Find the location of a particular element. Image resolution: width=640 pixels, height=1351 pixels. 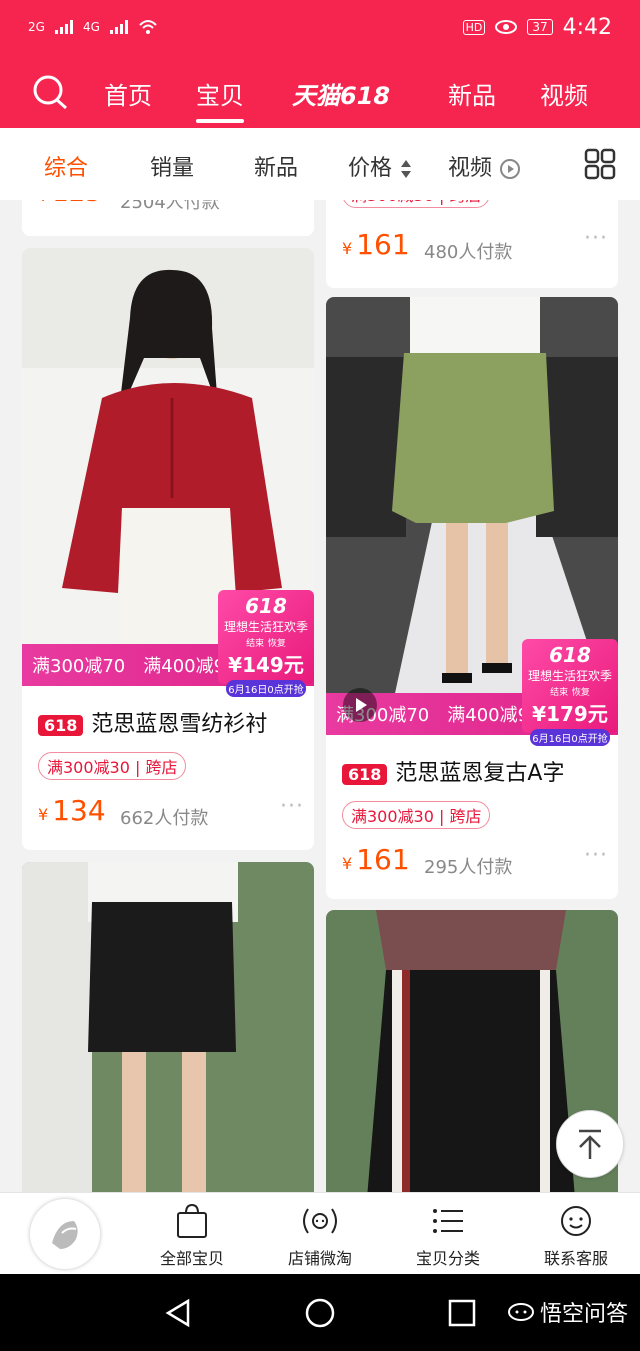

product-title: 618 范思蓝恩雪纺衫衬 is located at coordinates (152, 722).